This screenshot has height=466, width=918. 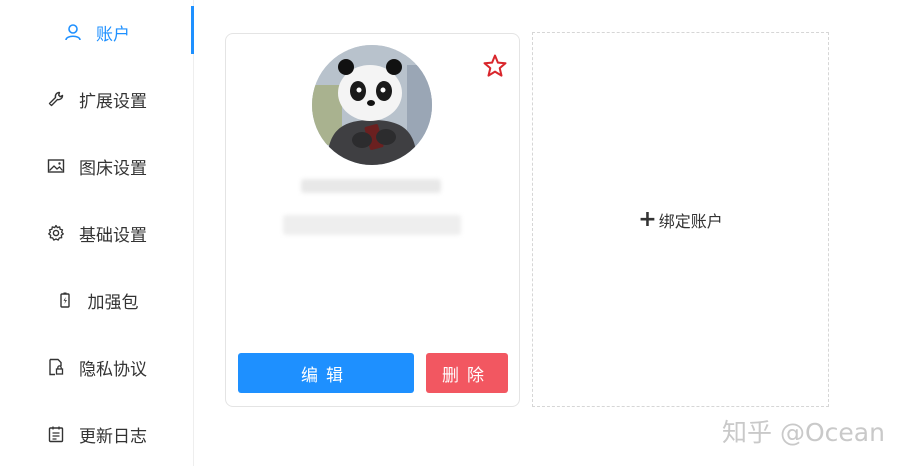 I want to click on wrench-icon, so click(x=56, y=99).